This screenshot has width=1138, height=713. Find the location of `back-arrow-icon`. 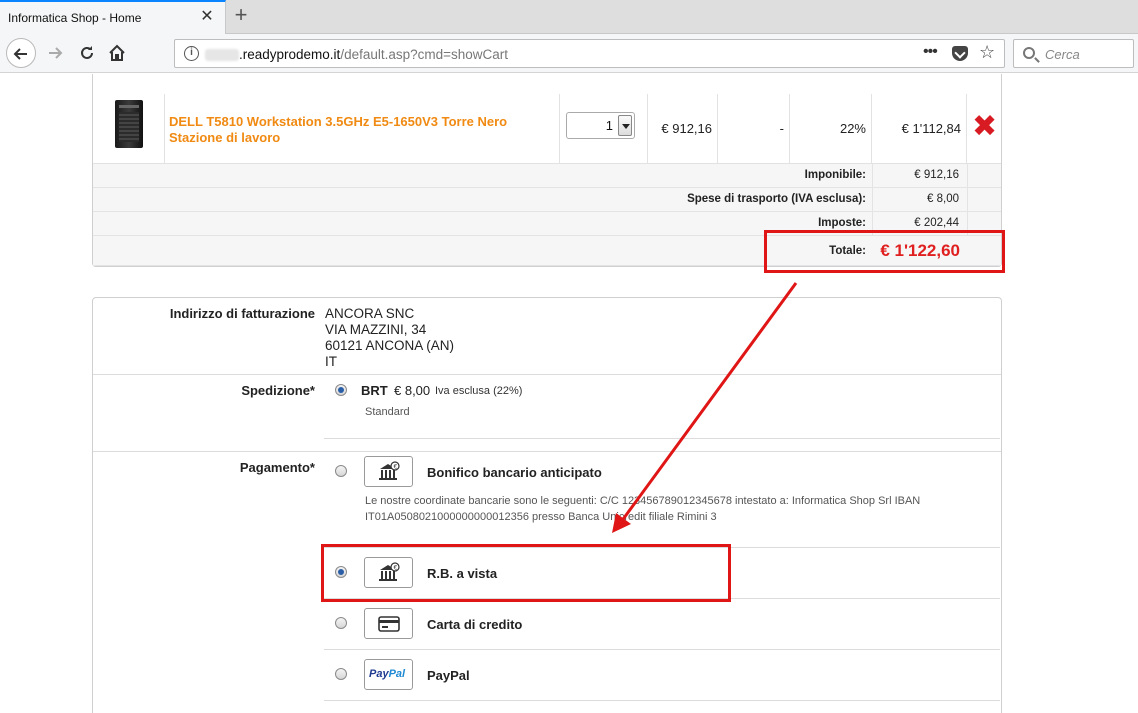

back-arrow-icon is located at coordinates (20, 54).